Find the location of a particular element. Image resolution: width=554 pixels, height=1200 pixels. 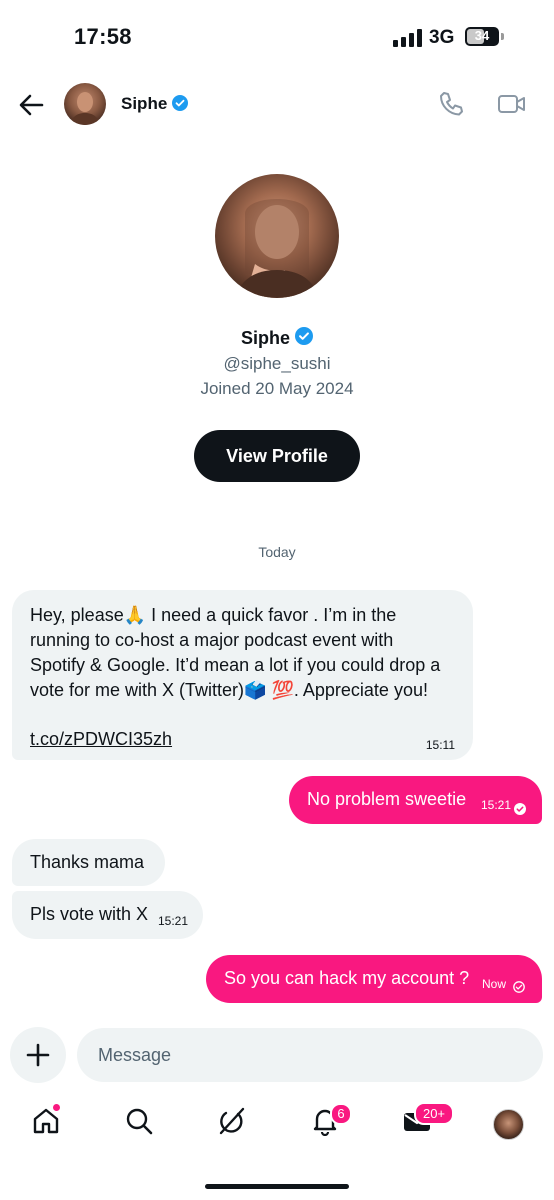

view-profile-button: View Profile is located at coordinates (277, 456).